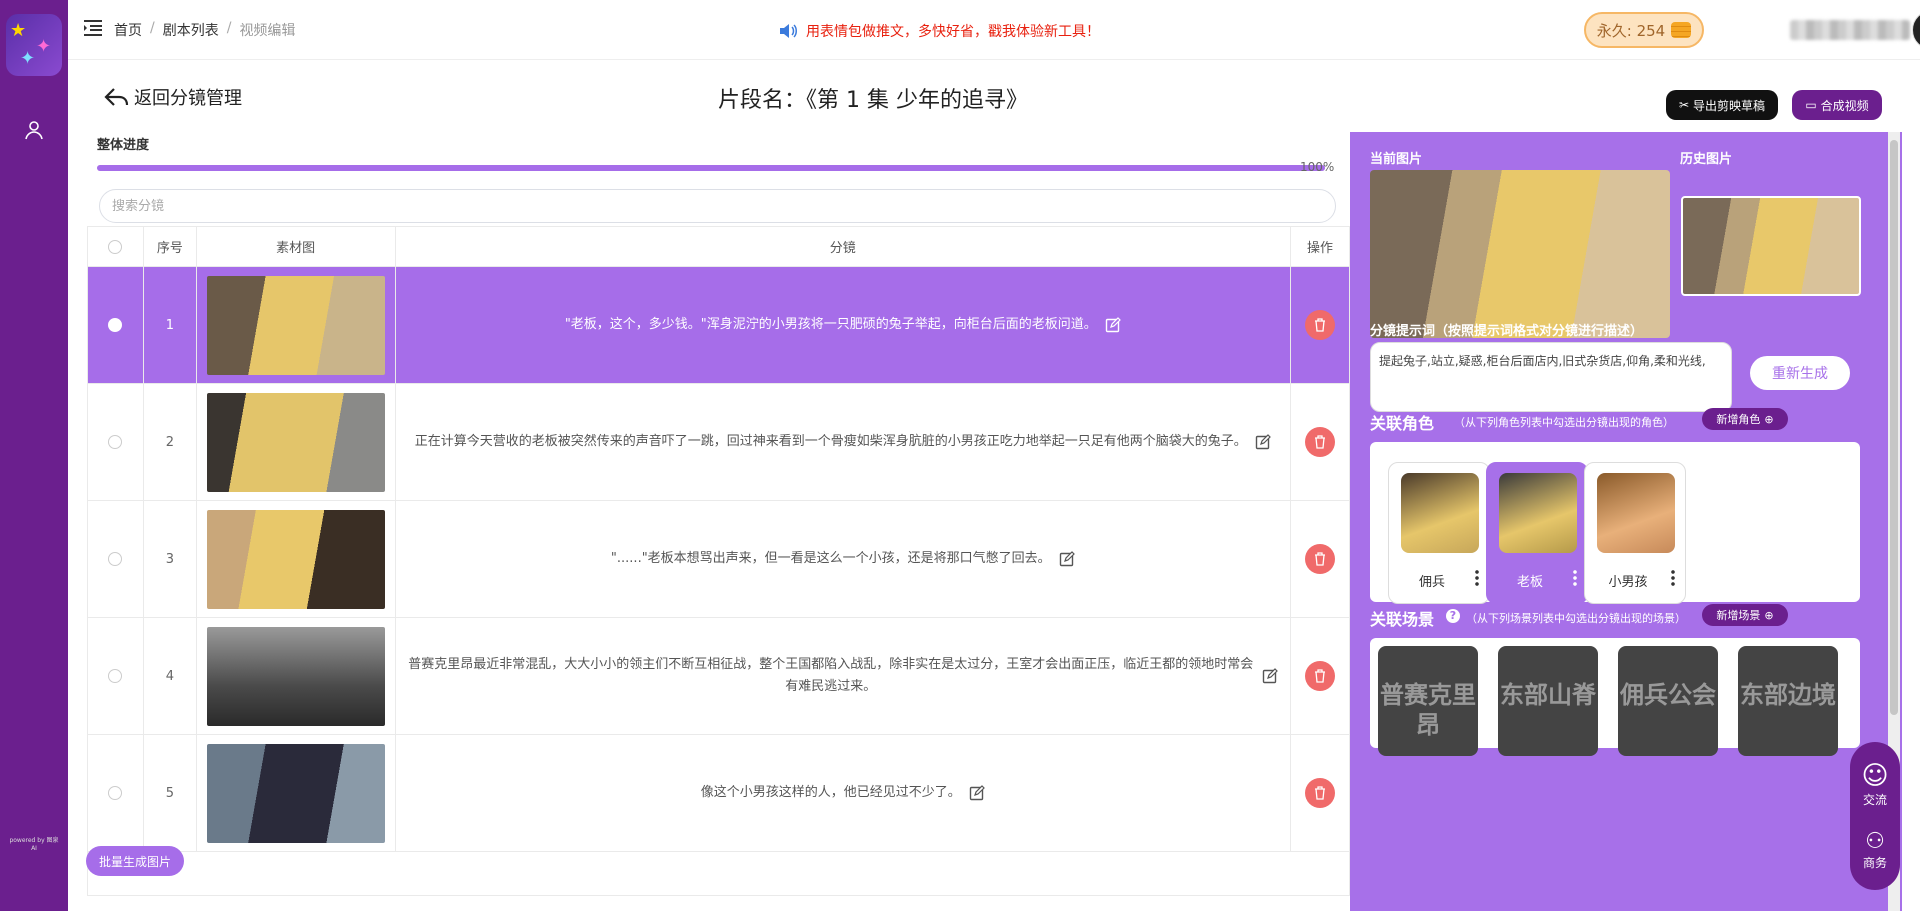 Image resolution: width=1920 pixels, height=911 pixels. I want to click on search-input, so click(717, 206).